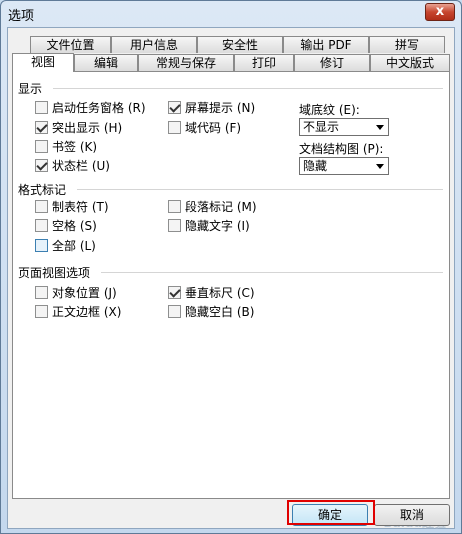 The width and height of the screenshot is (462, 534). Describe the element at coordinates (42, 190) in the screenshot. I see `format-marks-group-title: 格式标记` at that location.